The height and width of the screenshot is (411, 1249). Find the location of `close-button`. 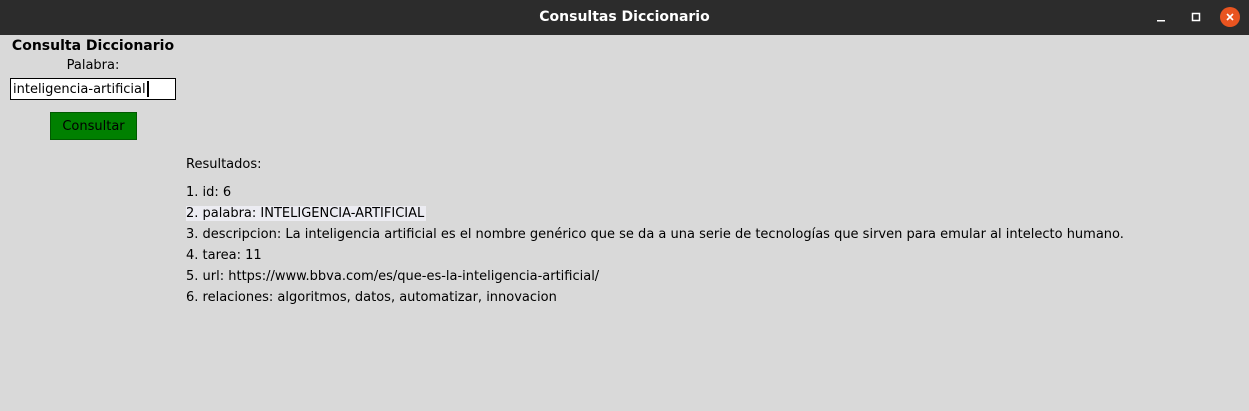

close-button is located at coordinates (1230, 17).